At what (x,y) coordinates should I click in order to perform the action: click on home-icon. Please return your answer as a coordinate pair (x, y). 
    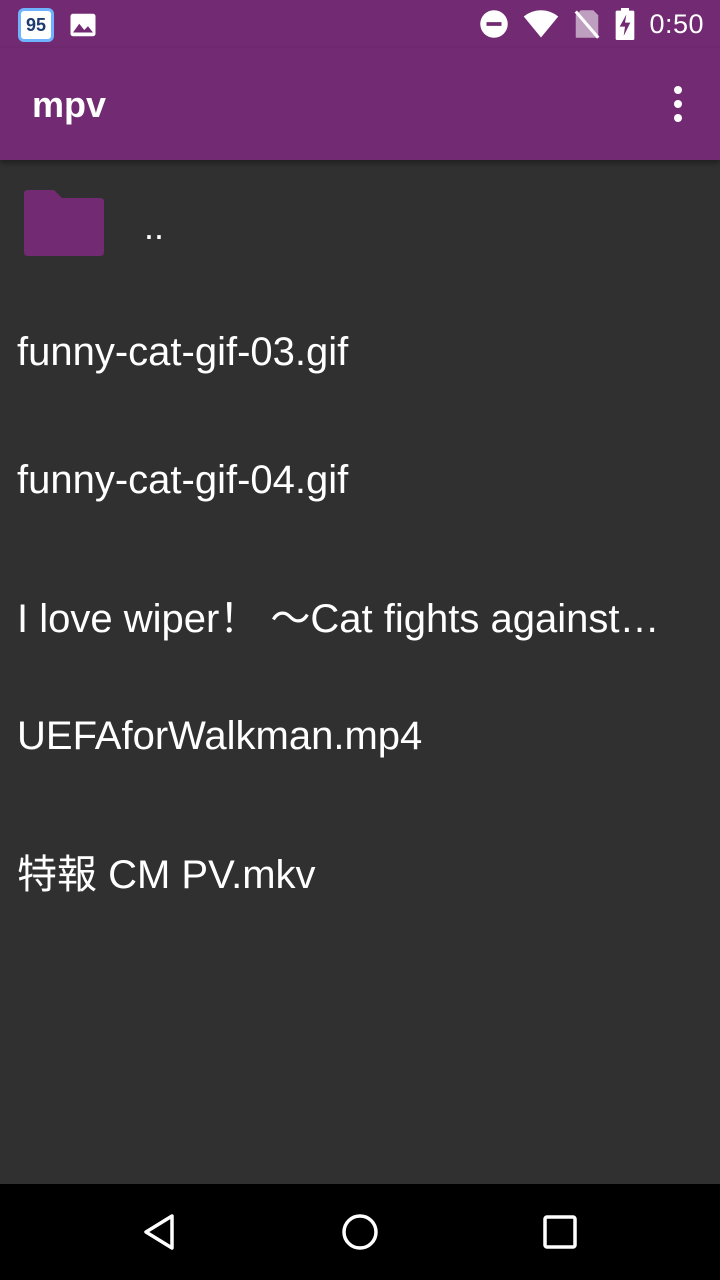
    Looking at the image, I should click on (360, 1232).